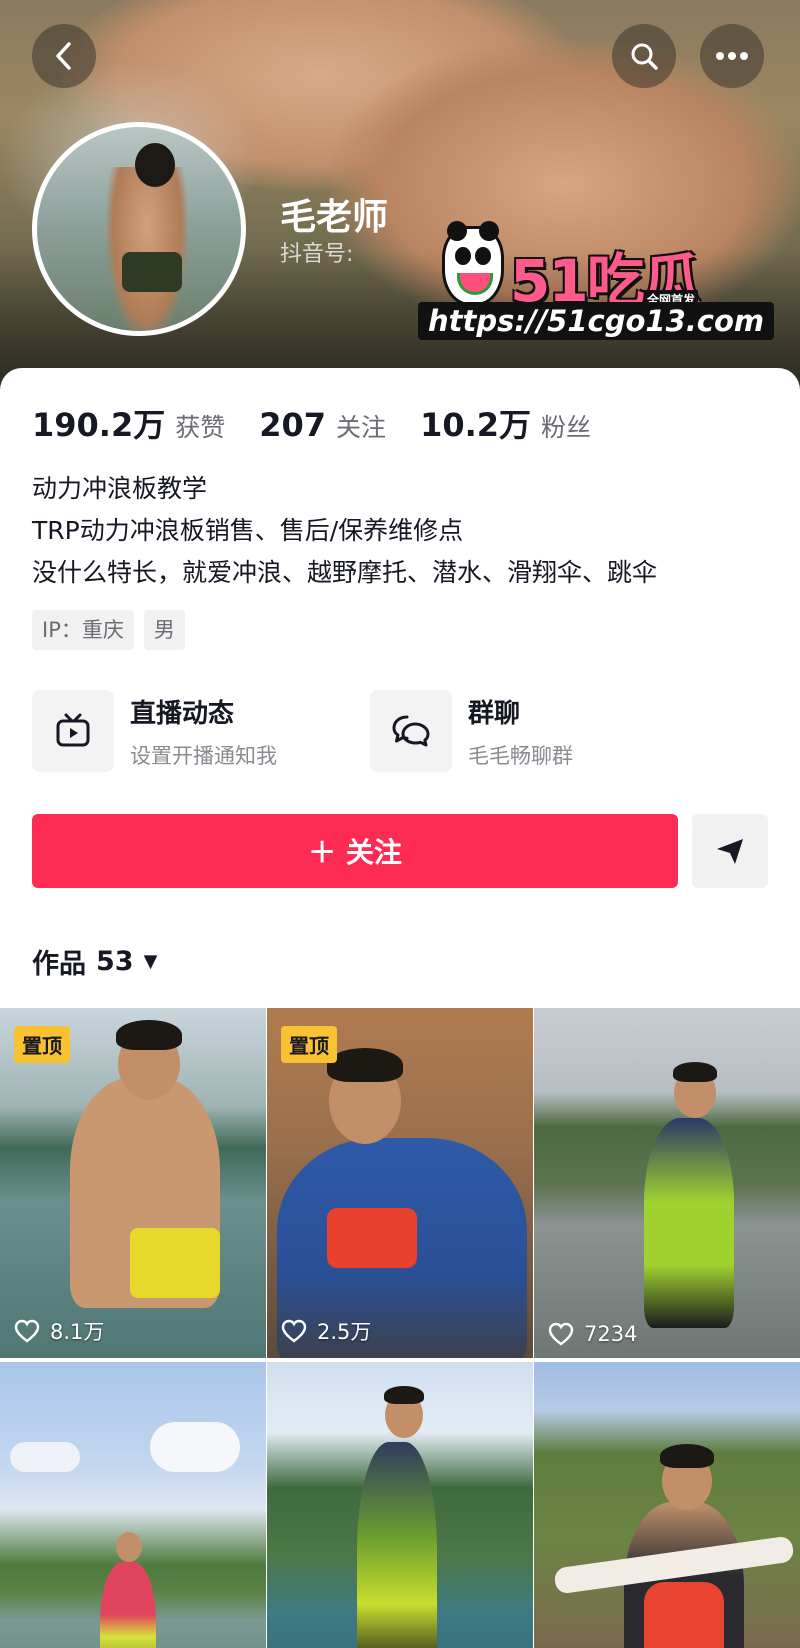 This screenshot has width=800, height=1648. I want to click on thumbnail-logo-patch, so click(372, 1238).